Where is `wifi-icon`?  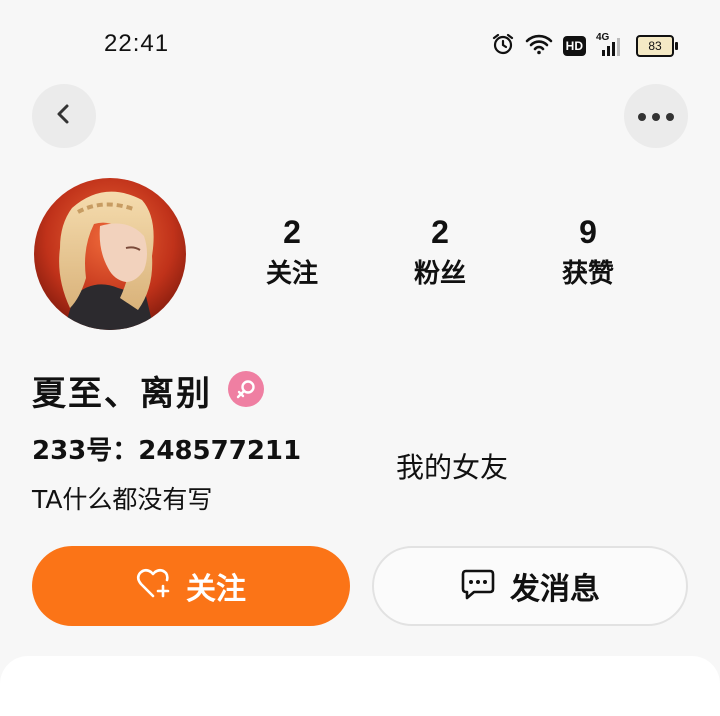
wifi-icon is located at coordinates (539, 46).